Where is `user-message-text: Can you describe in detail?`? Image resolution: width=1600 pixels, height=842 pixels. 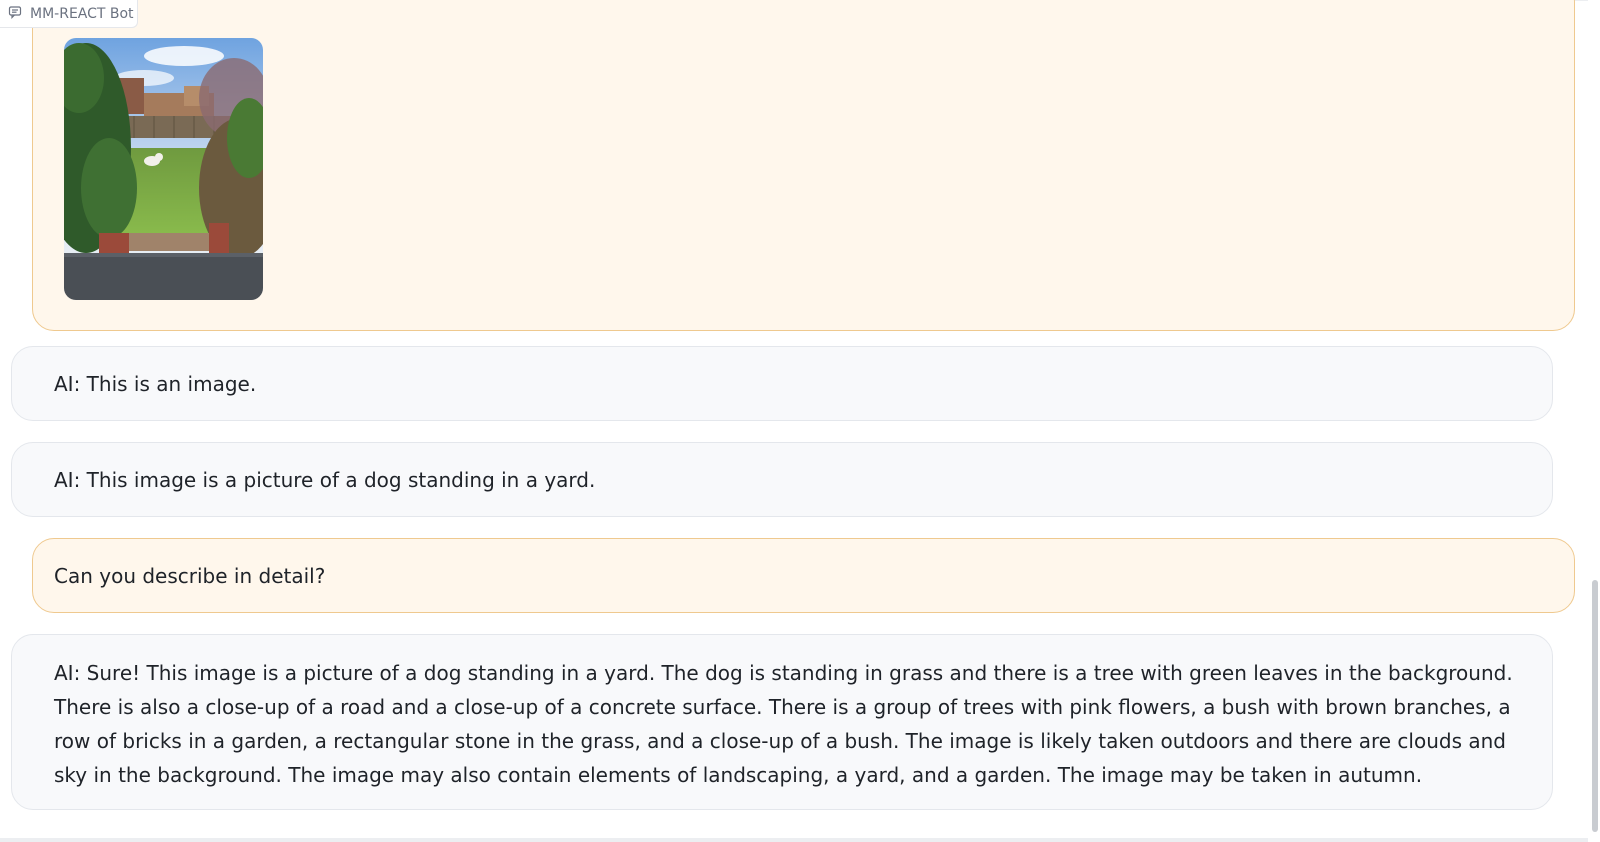
user-message-text: Can you describe in detail? is located at coordinates (803, 575).